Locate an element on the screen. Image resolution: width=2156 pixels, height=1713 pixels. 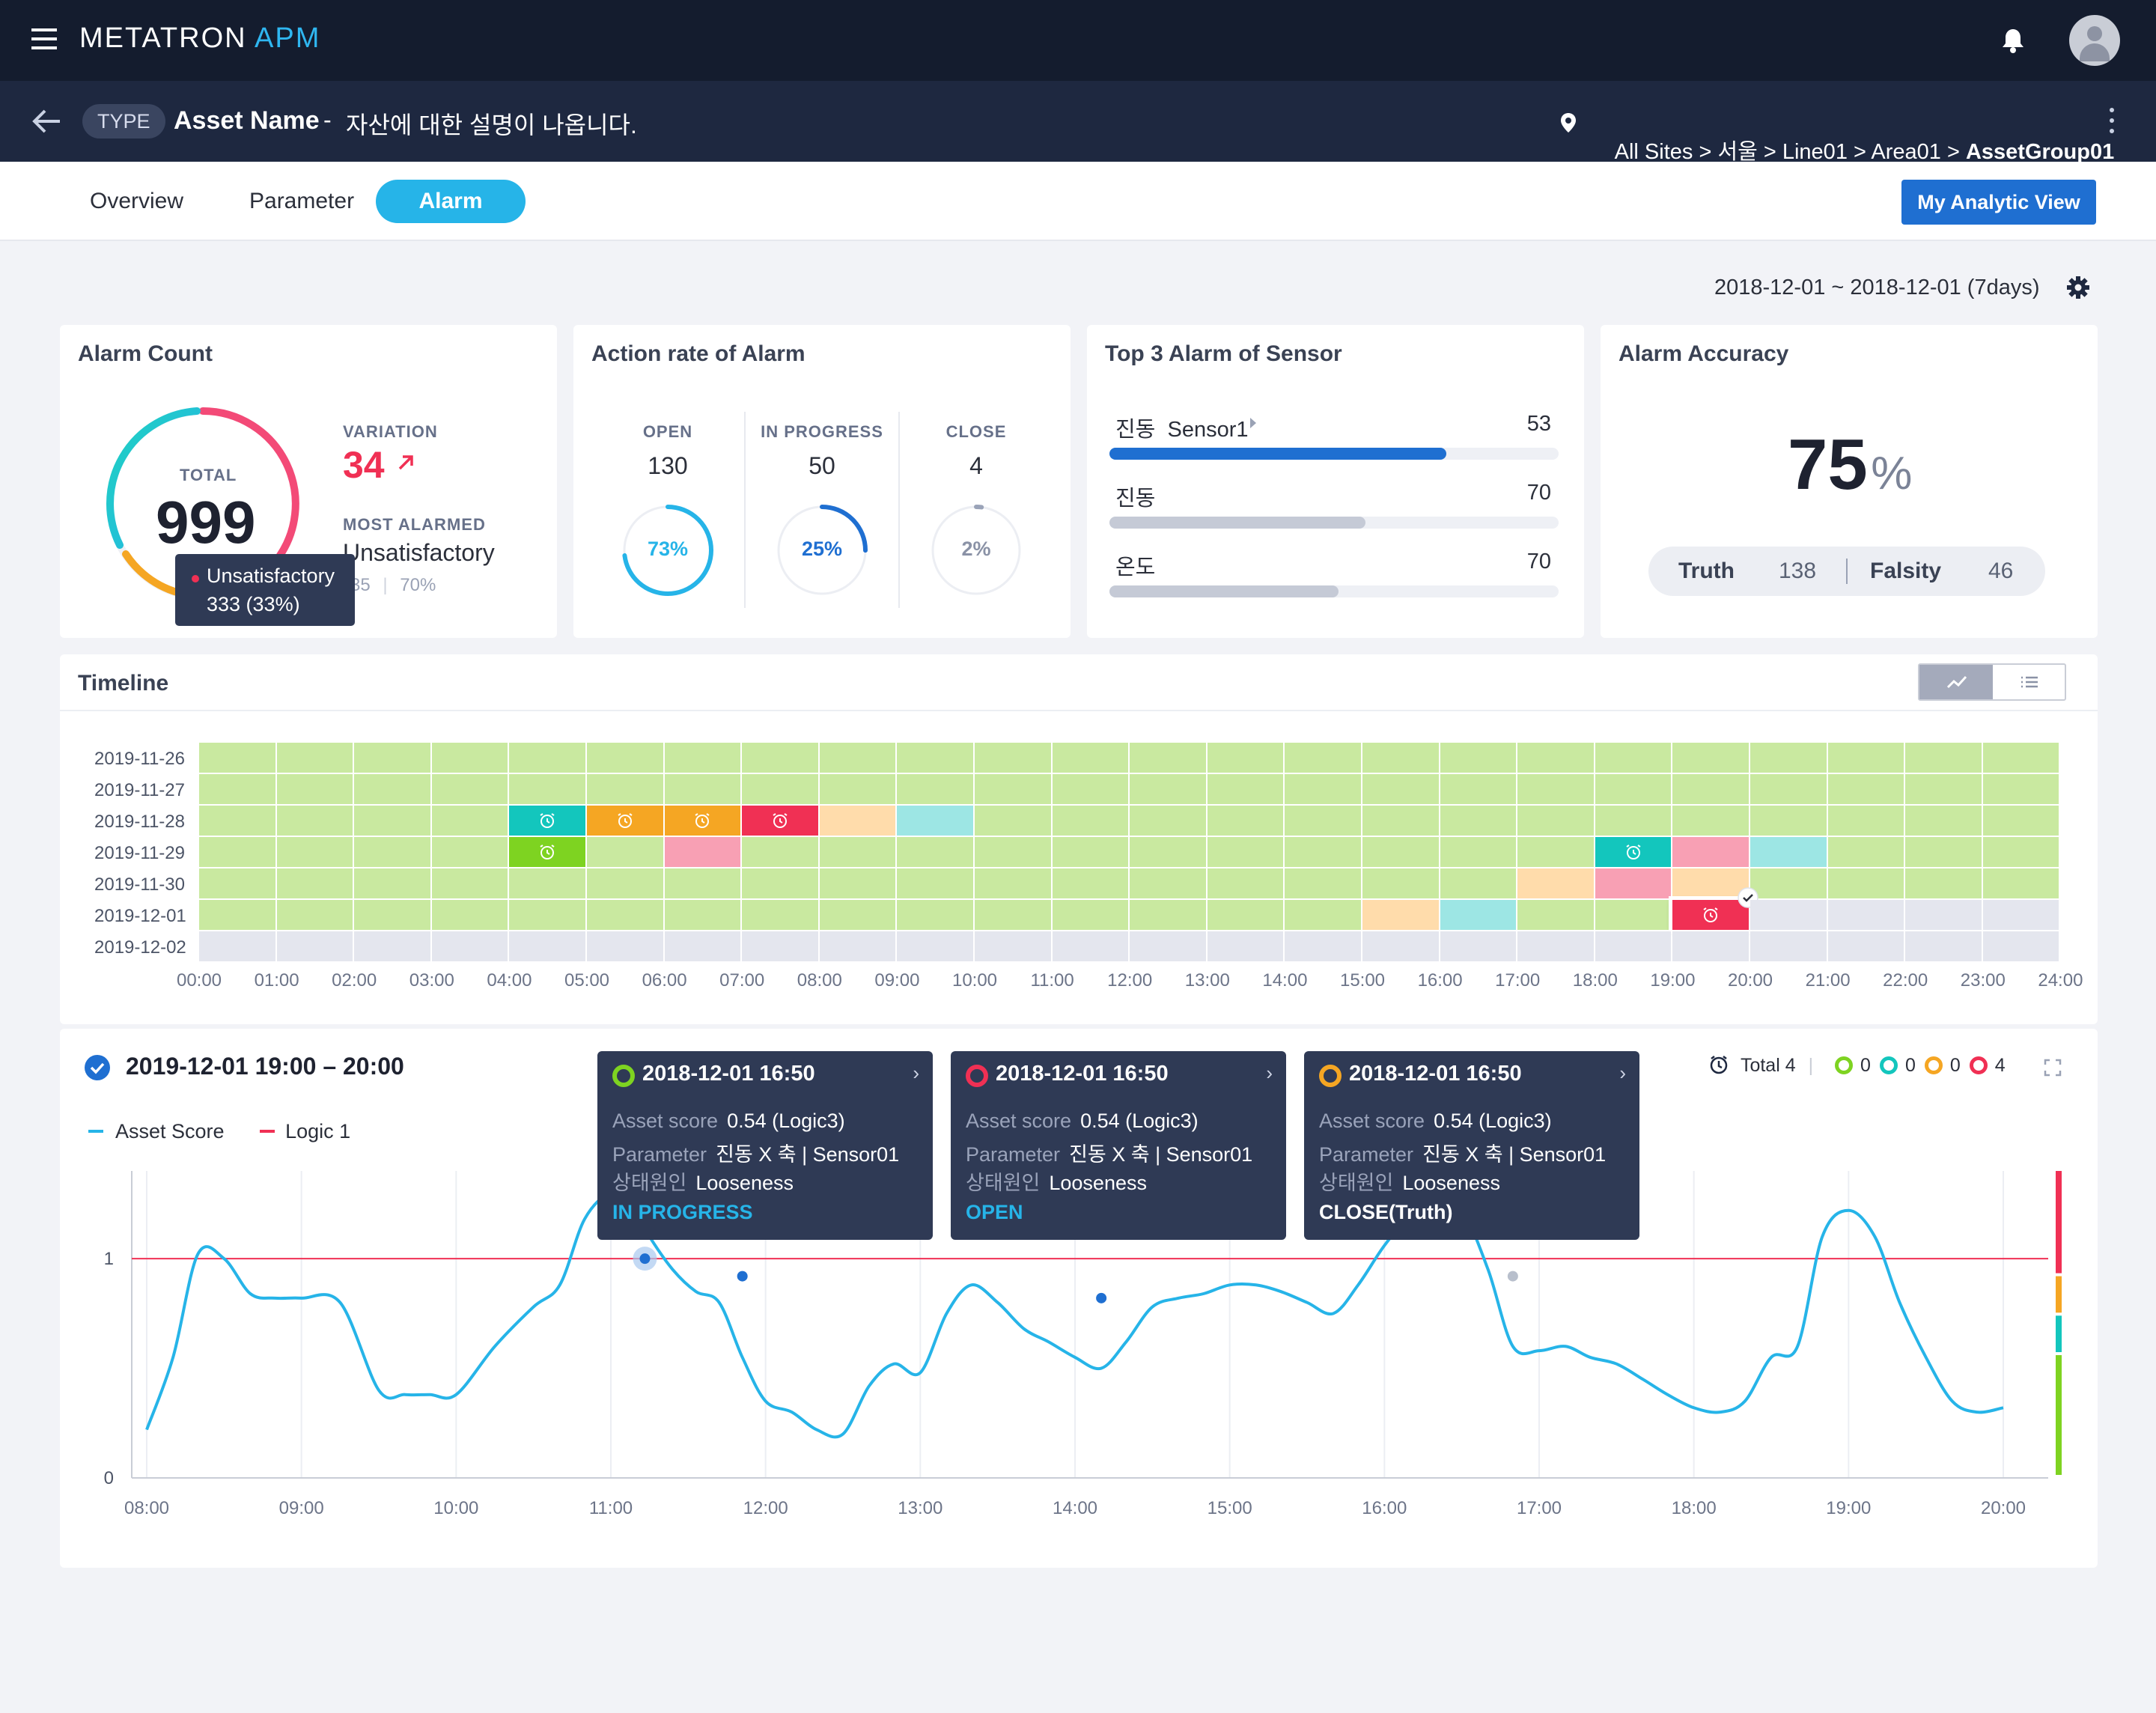
bell-icon is located at coordinates (2013, 40).